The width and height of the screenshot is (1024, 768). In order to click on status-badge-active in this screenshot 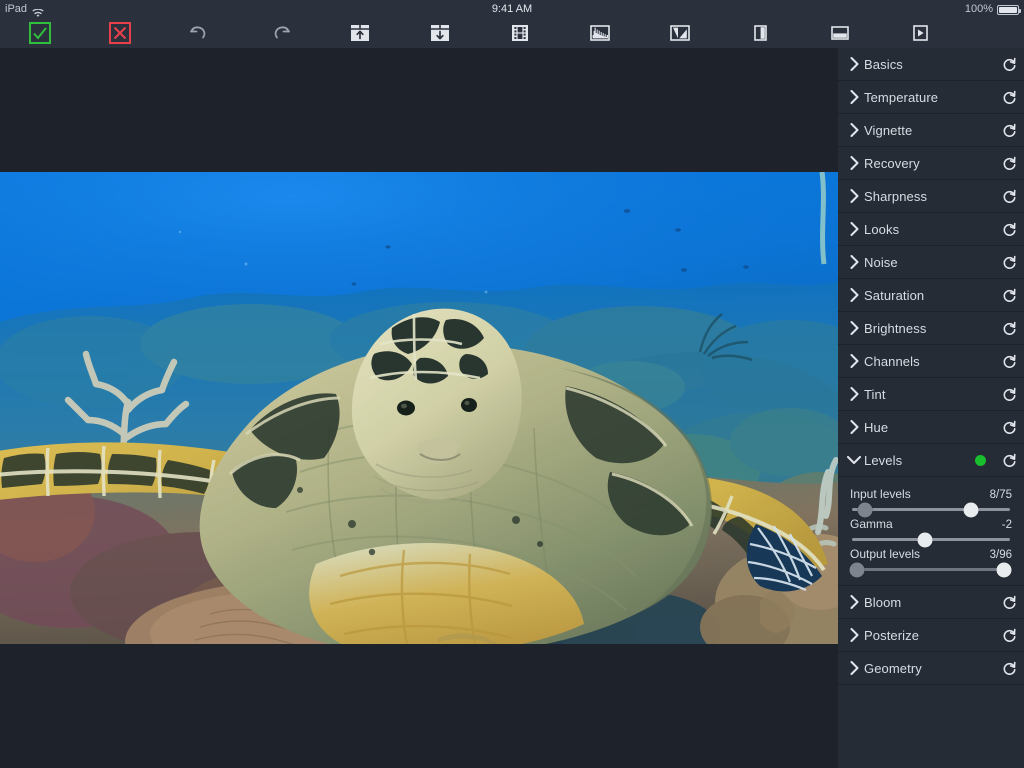, I will do `click(980, 460)`.